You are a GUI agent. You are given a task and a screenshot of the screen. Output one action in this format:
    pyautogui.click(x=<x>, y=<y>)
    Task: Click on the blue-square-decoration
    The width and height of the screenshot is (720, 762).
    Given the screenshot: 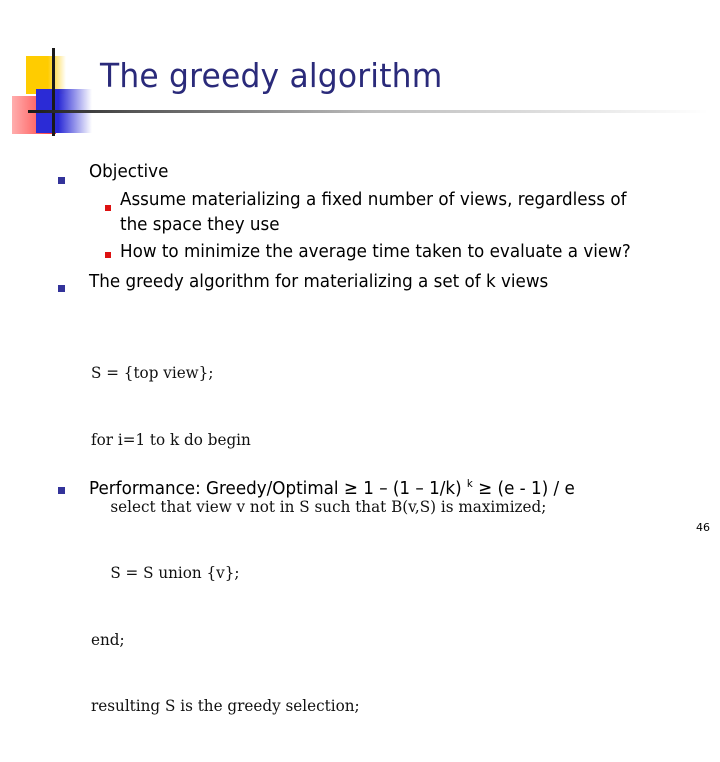 What is the action you would take?
    pyautogui.click(x=64, y=111)
    